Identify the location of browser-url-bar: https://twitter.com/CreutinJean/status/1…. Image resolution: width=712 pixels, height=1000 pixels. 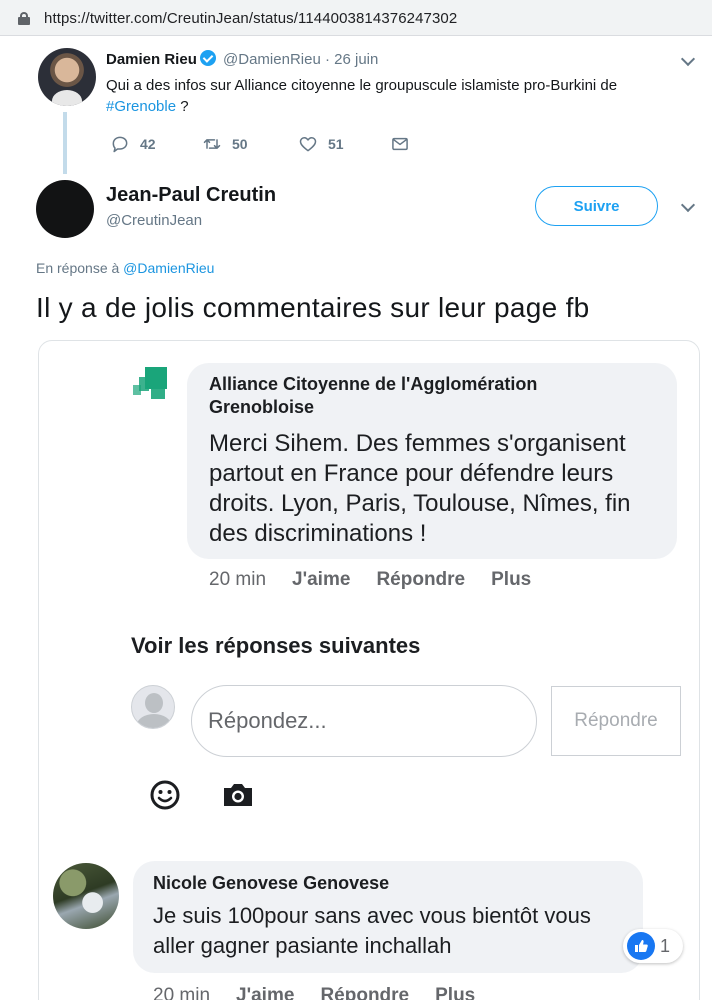
(356, 18).